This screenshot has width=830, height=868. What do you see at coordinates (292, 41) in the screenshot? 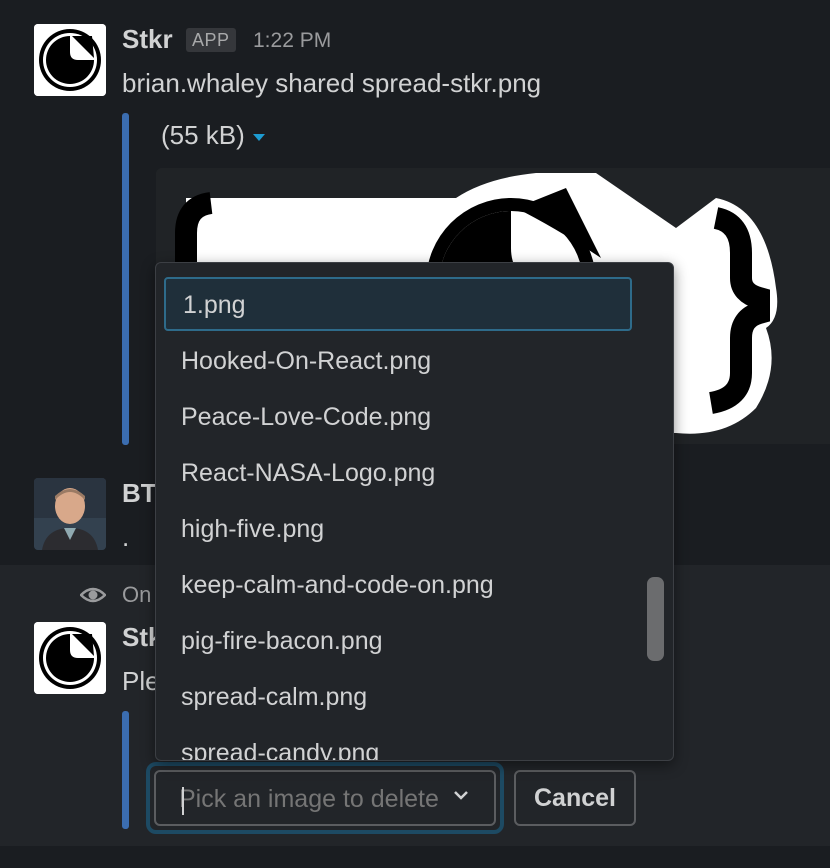
I see `message-timestamp: 1:22 PM` at bounding box center [292, 41].